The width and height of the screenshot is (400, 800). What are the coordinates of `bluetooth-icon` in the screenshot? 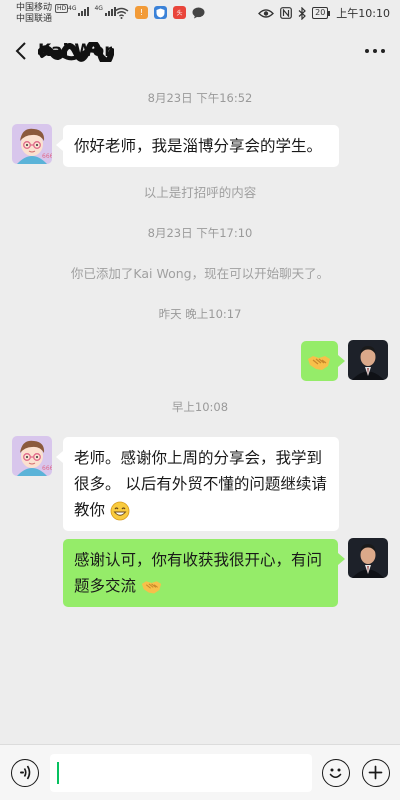 It's located at (302, 13).